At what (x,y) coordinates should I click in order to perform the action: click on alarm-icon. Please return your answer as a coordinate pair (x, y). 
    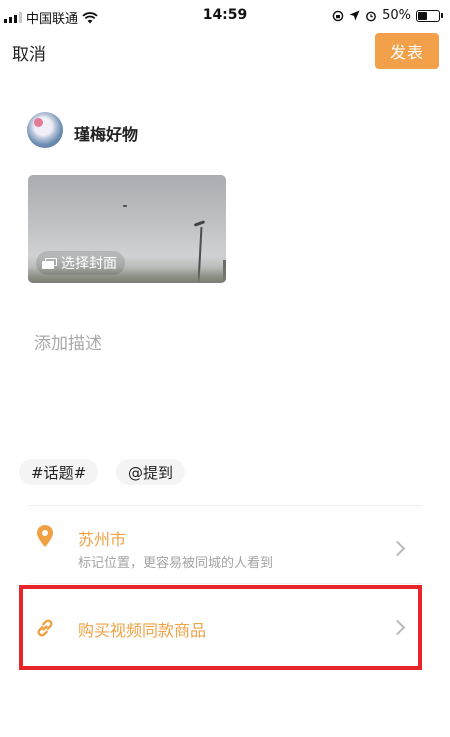
    Looking at the image, I should click on (371, 16).